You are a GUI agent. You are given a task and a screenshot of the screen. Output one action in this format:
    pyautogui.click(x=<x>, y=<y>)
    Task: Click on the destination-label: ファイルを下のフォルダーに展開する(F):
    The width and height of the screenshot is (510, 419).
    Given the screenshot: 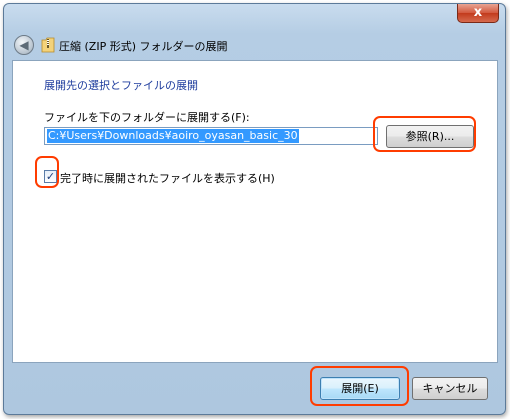 What is the action you would take?
    pyautogui.click(x=147, y=117)
    